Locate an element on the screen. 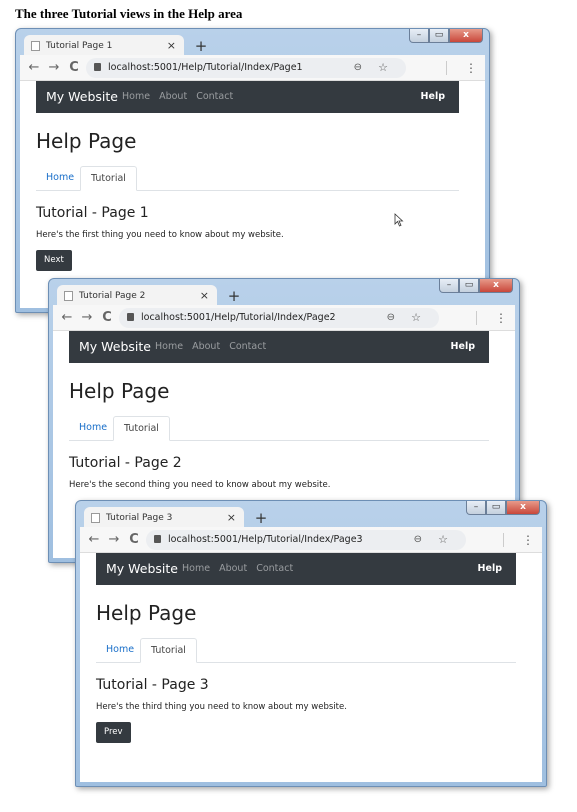 The height and width of the screenshot is (812, 577). next-button: Next is located at coordinates (54, 260).